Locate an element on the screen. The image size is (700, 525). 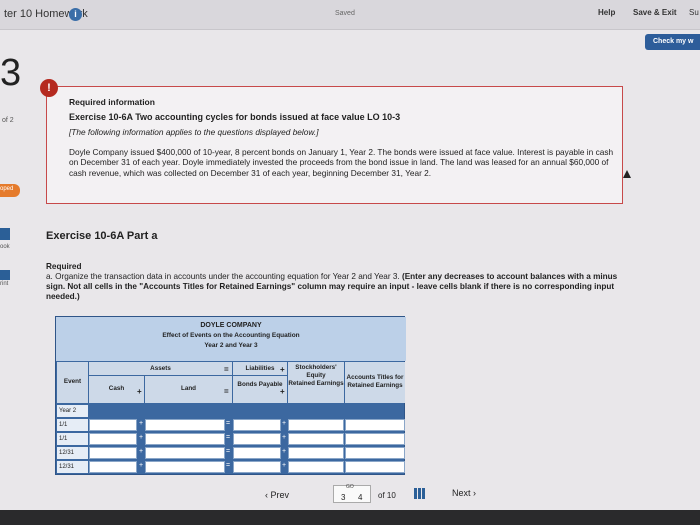
screen-edge is located at coordinates (350, 517).